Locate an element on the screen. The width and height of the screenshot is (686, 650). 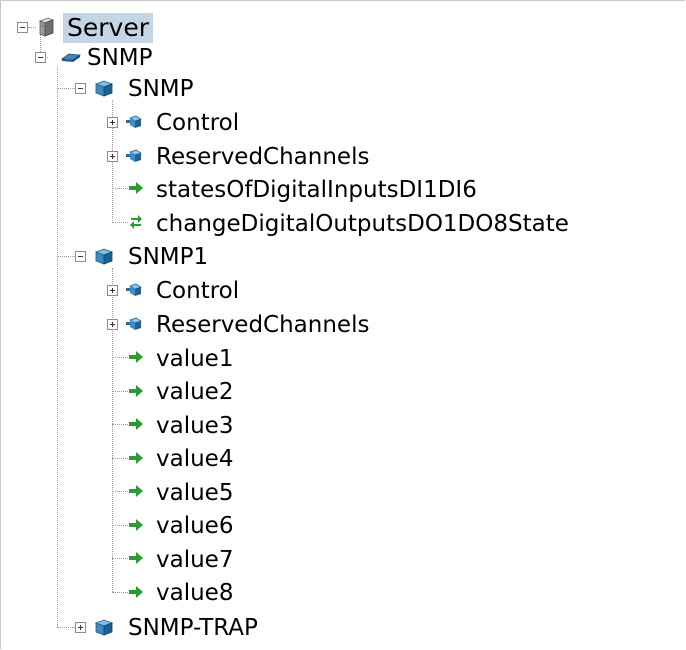
tree-node-label: statesOfDigitalInputsDI1DI6 is located at coordinates (316, 189).